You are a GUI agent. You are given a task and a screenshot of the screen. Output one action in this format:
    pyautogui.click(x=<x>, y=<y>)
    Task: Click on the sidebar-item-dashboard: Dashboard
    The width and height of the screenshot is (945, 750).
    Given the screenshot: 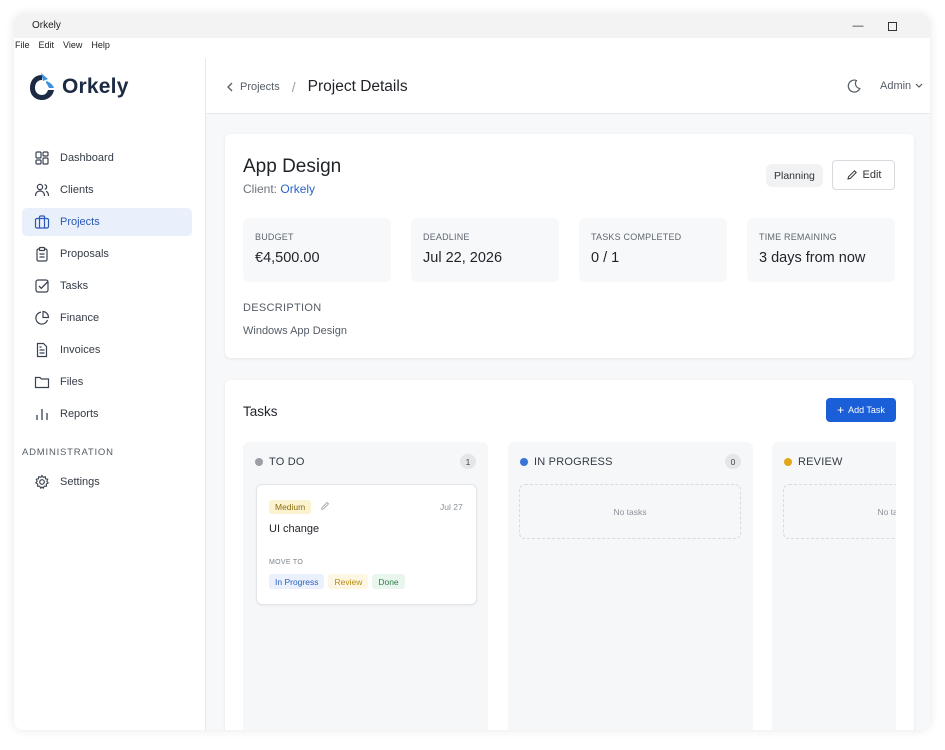 What is the action you would take?
    pyautogui.click(x=107, y=158)
    